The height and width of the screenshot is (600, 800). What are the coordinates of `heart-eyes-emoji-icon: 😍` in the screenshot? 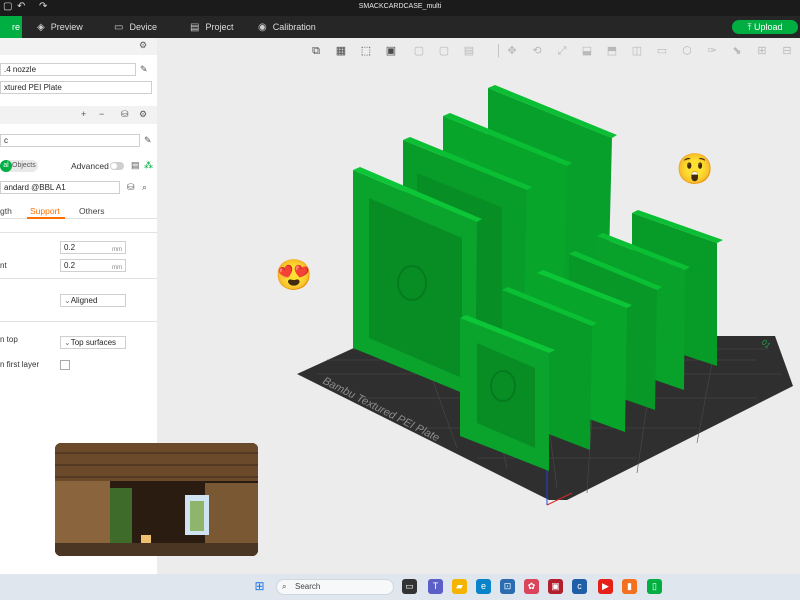 It's located at (294, 275).